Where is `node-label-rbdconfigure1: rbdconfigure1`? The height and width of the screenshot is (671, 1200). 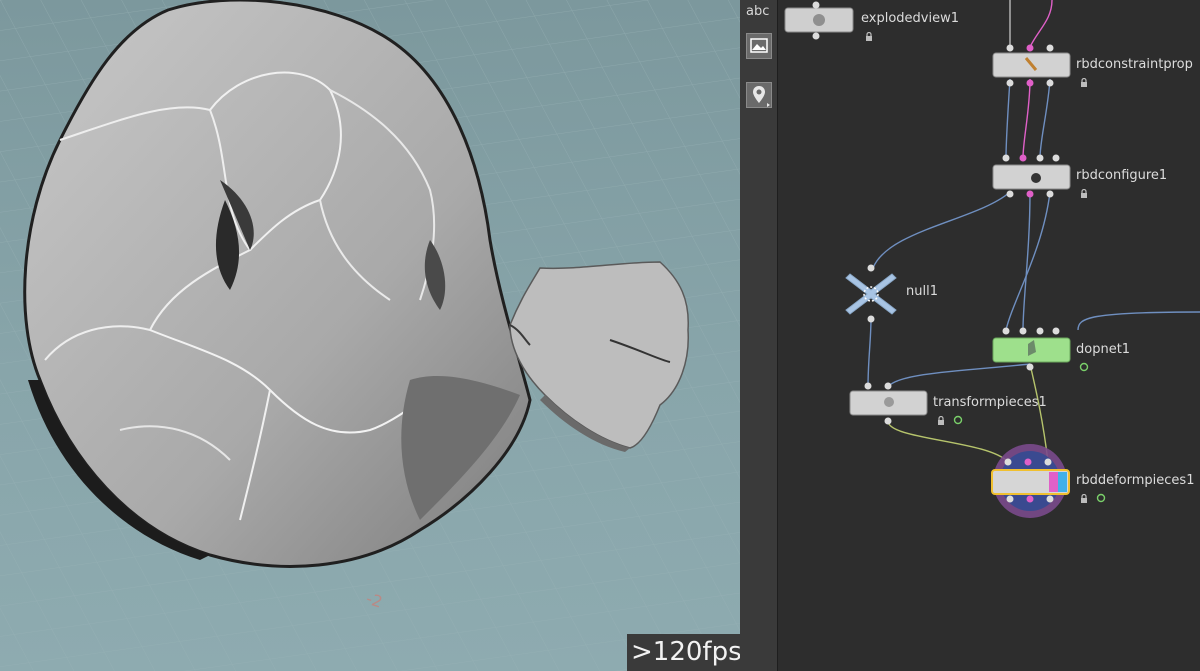 node-label-rbdconfigure1: rbdconfigure1 is located at coordinates (1122, 175).